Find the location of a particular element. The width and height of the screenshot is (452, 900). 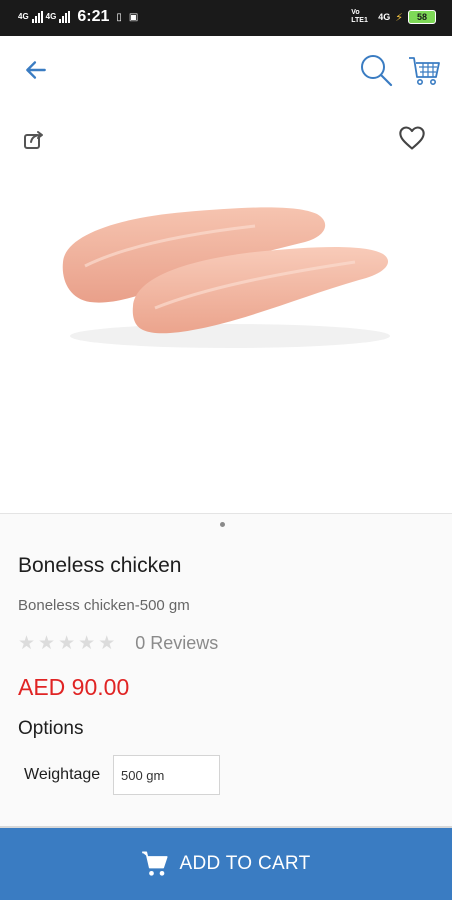

options-title: Options is located at coordinates (51, 728).